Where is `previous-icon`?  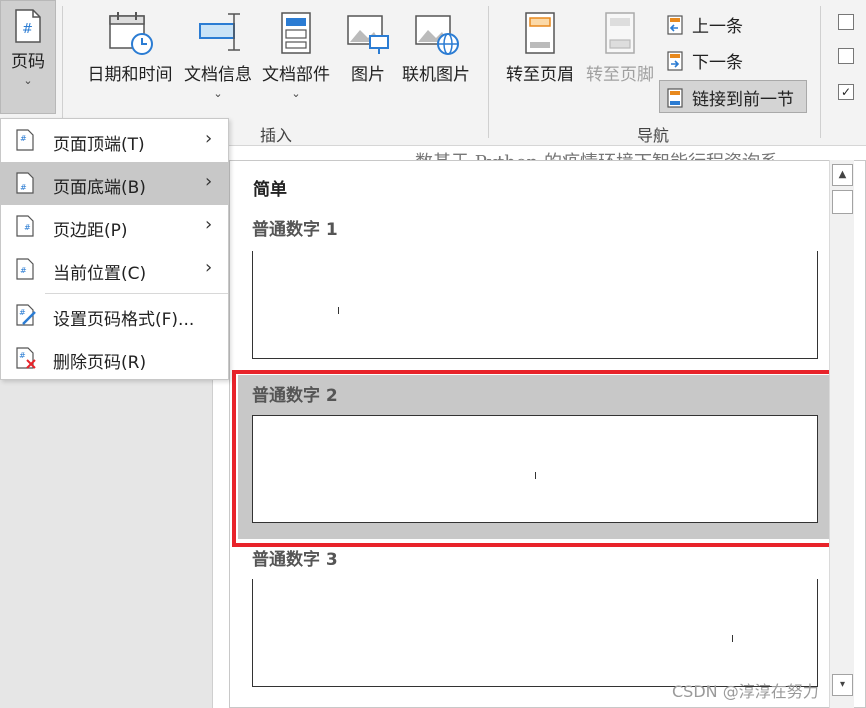
previous-icon is located at coordinates (675, 24).